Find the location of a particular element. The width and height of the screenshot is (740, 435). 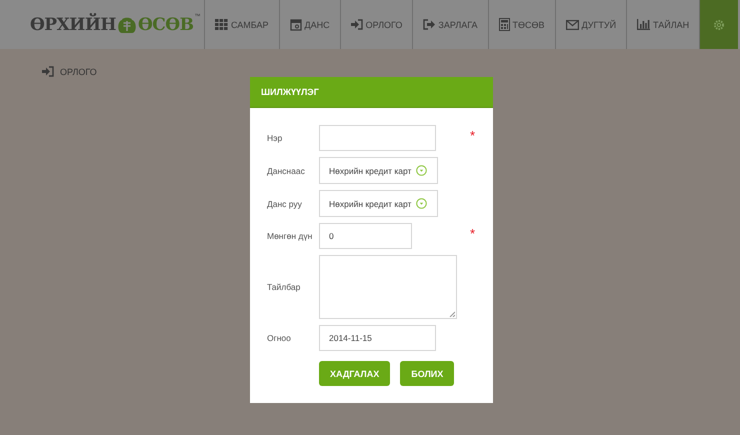

sign-out-icon is located at coordinates (429, 24).